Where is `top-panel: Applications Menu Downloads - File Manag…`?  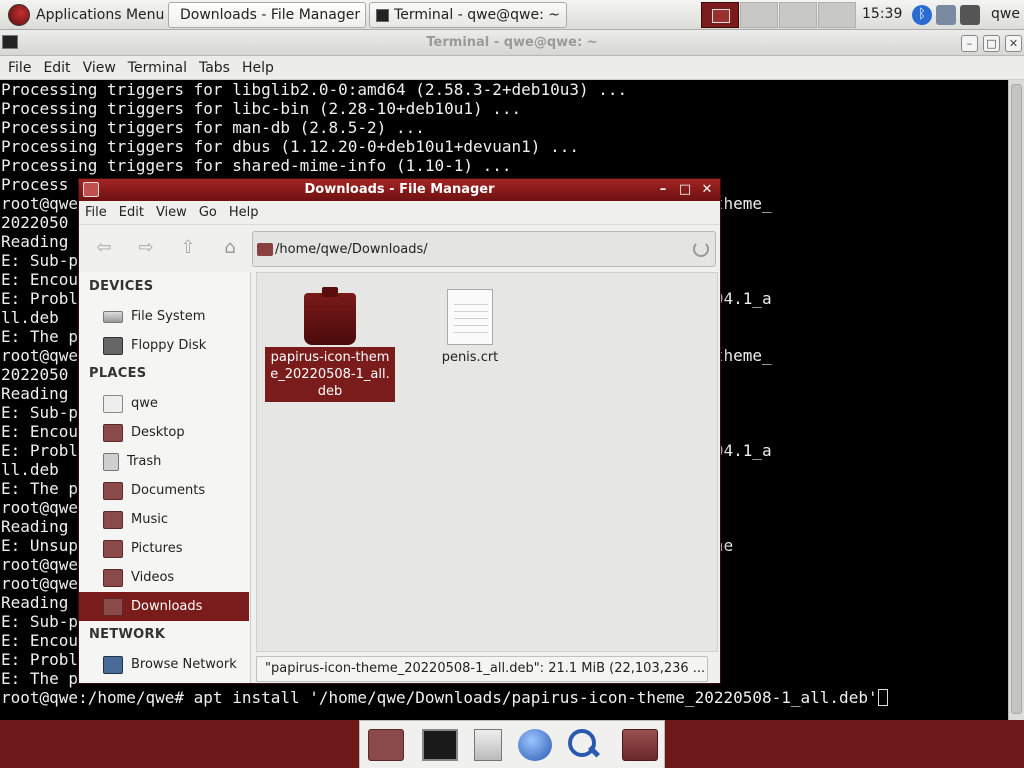
top-panel: Applications Menu Downloads - File Manag… is located at coordinates (512, 15).